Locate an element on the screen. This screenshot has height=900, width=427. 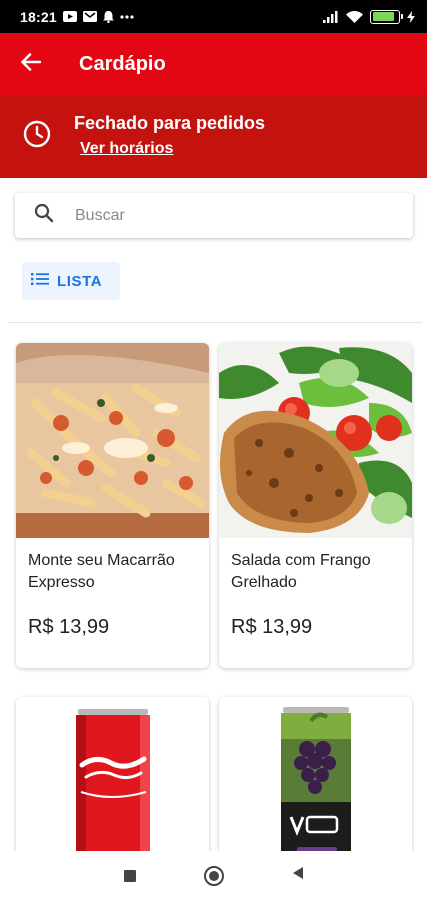
back-button is located at coordinates (30, 64).